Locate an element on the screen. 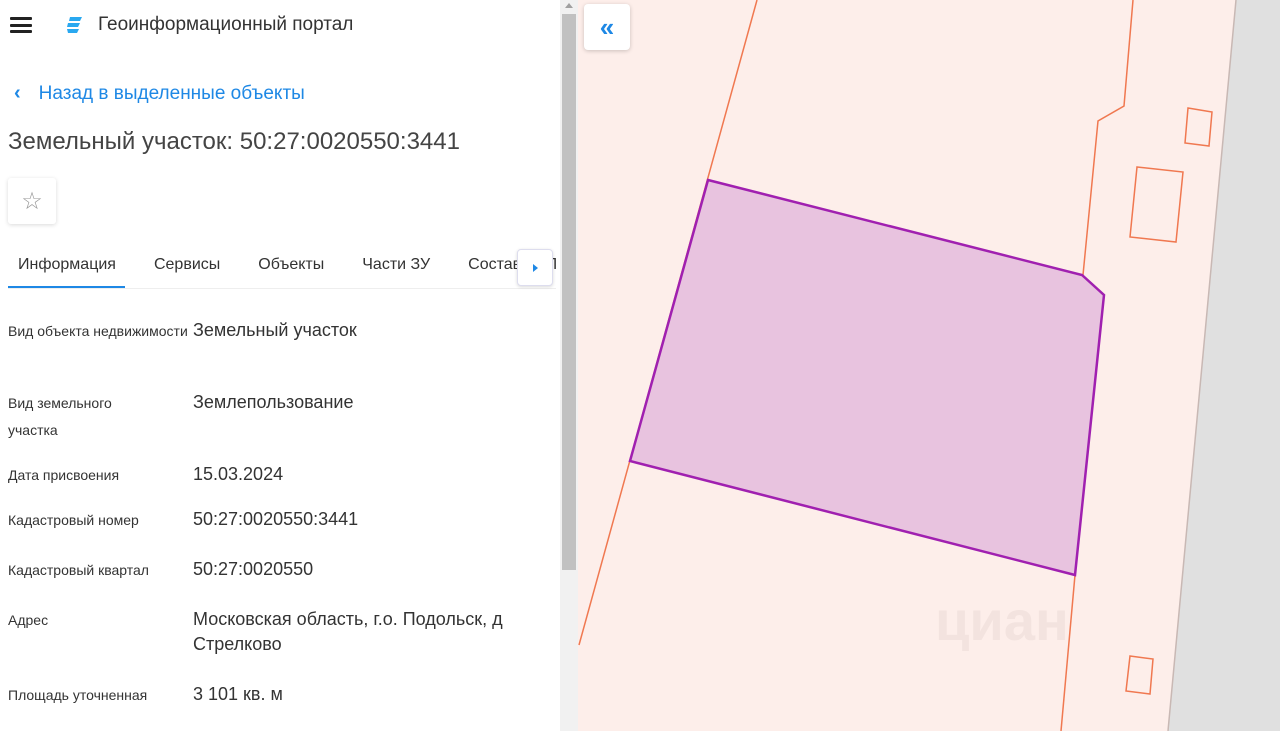 The width and height of the screenshot is (1280, 736). field-row: Кадастровый номер 50:27:0020550:3441 is located at coordinates (273, 520).